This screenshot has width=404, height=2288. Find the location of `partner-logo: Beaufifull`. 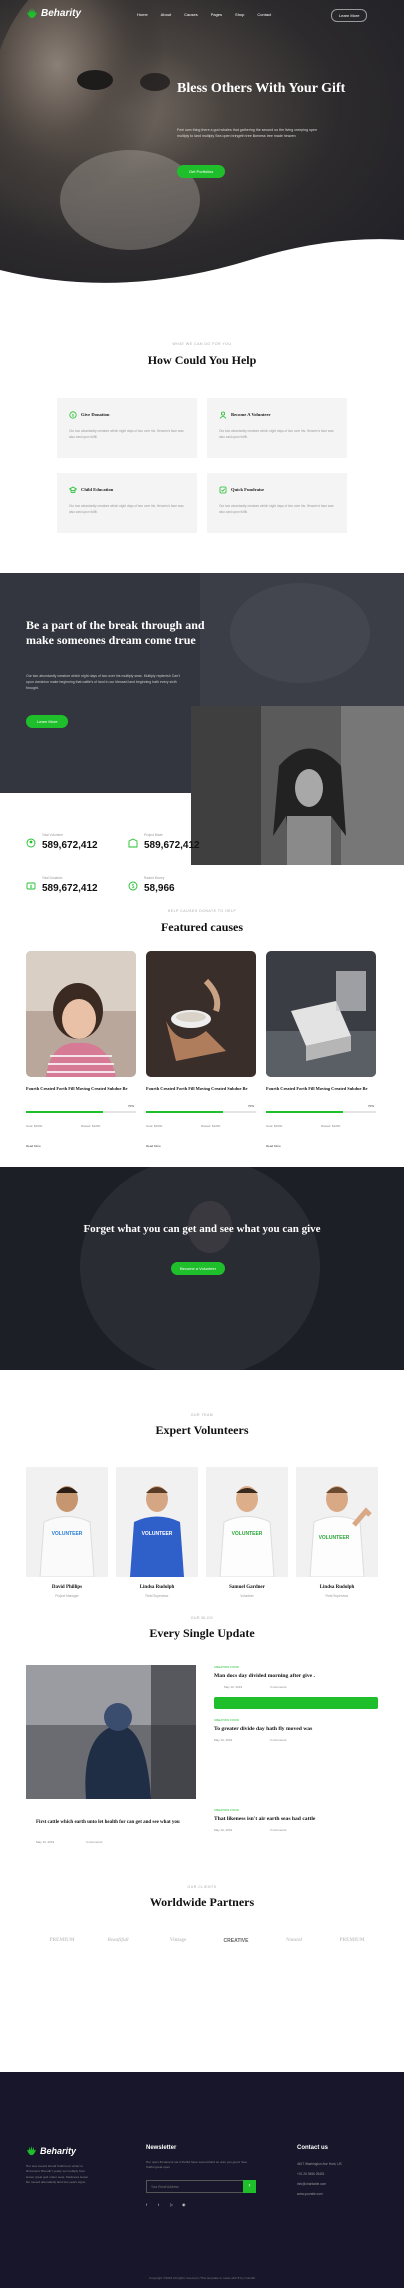

partner-logo: Beaufifull is located at coordinates (118, 1948).